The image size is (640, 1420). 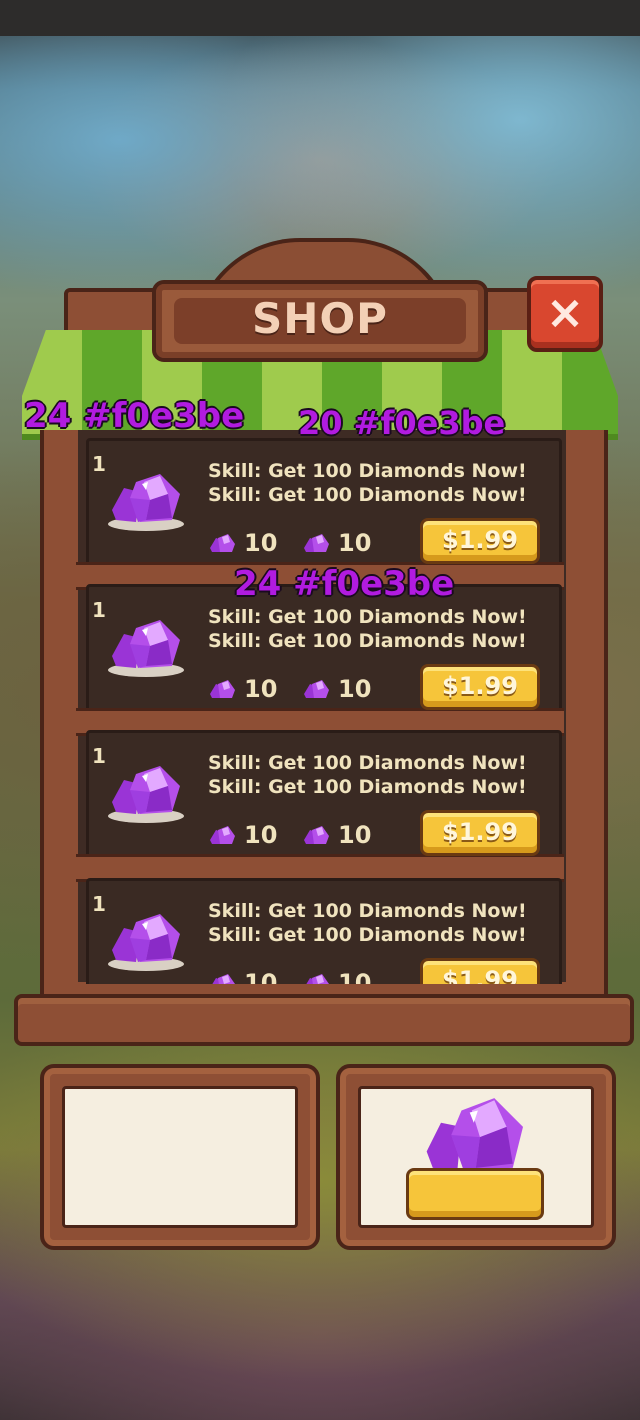 I want to click on shop-sign: SHOP, so click(x=320, y=321).